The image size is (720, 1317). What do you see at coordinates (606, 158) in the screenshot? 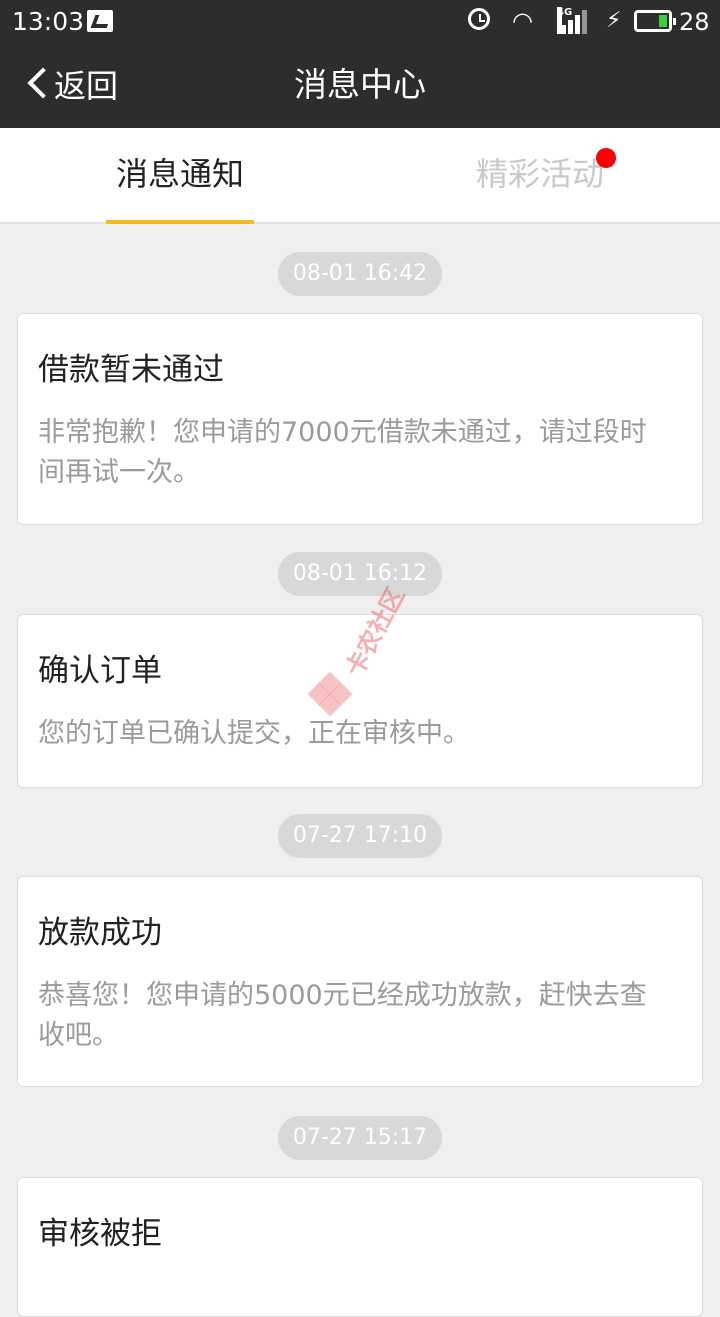
I see `unread-badge` at bounding box center [606, 158].